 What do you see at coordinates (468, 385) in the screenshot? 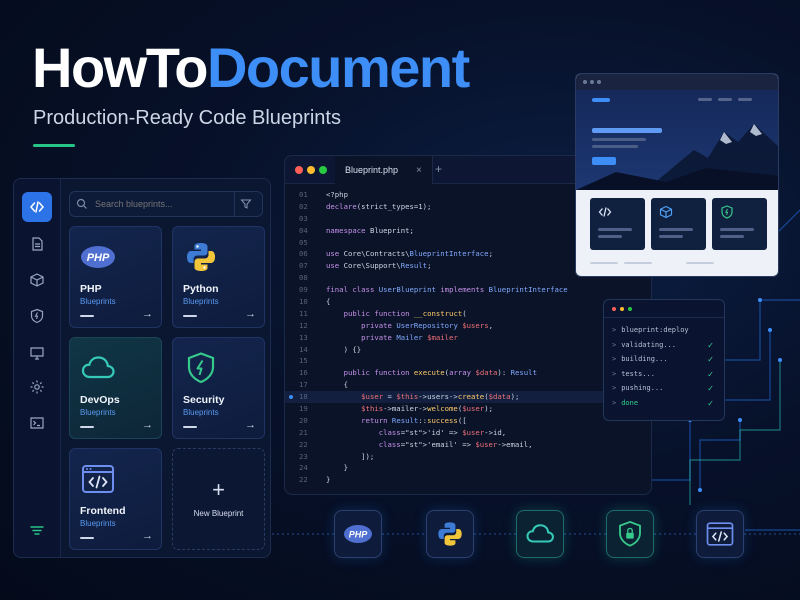
I see `code-line: 17 {` at bounding box center [468, 385].